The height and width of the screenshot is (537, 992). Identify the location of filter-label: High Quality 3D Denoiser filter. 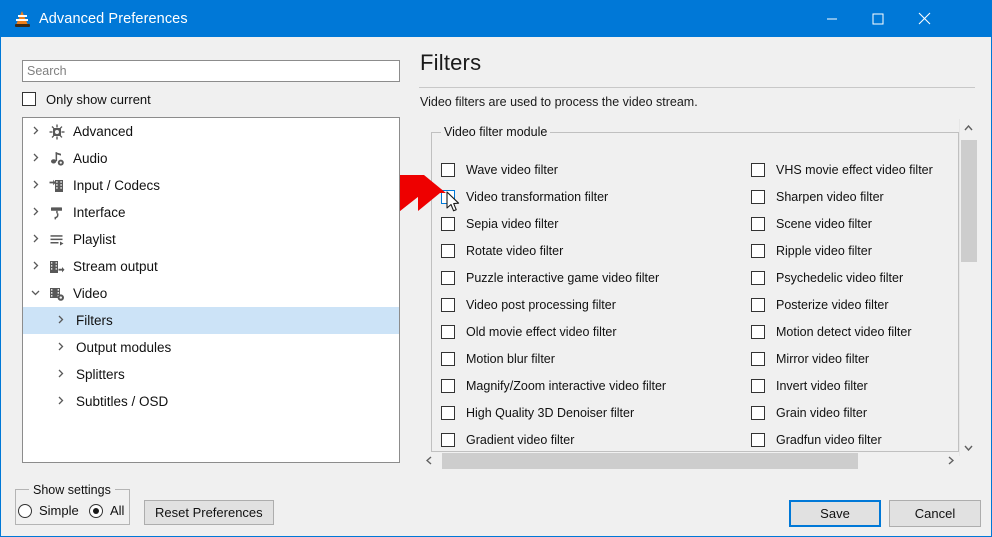
(550, 413).